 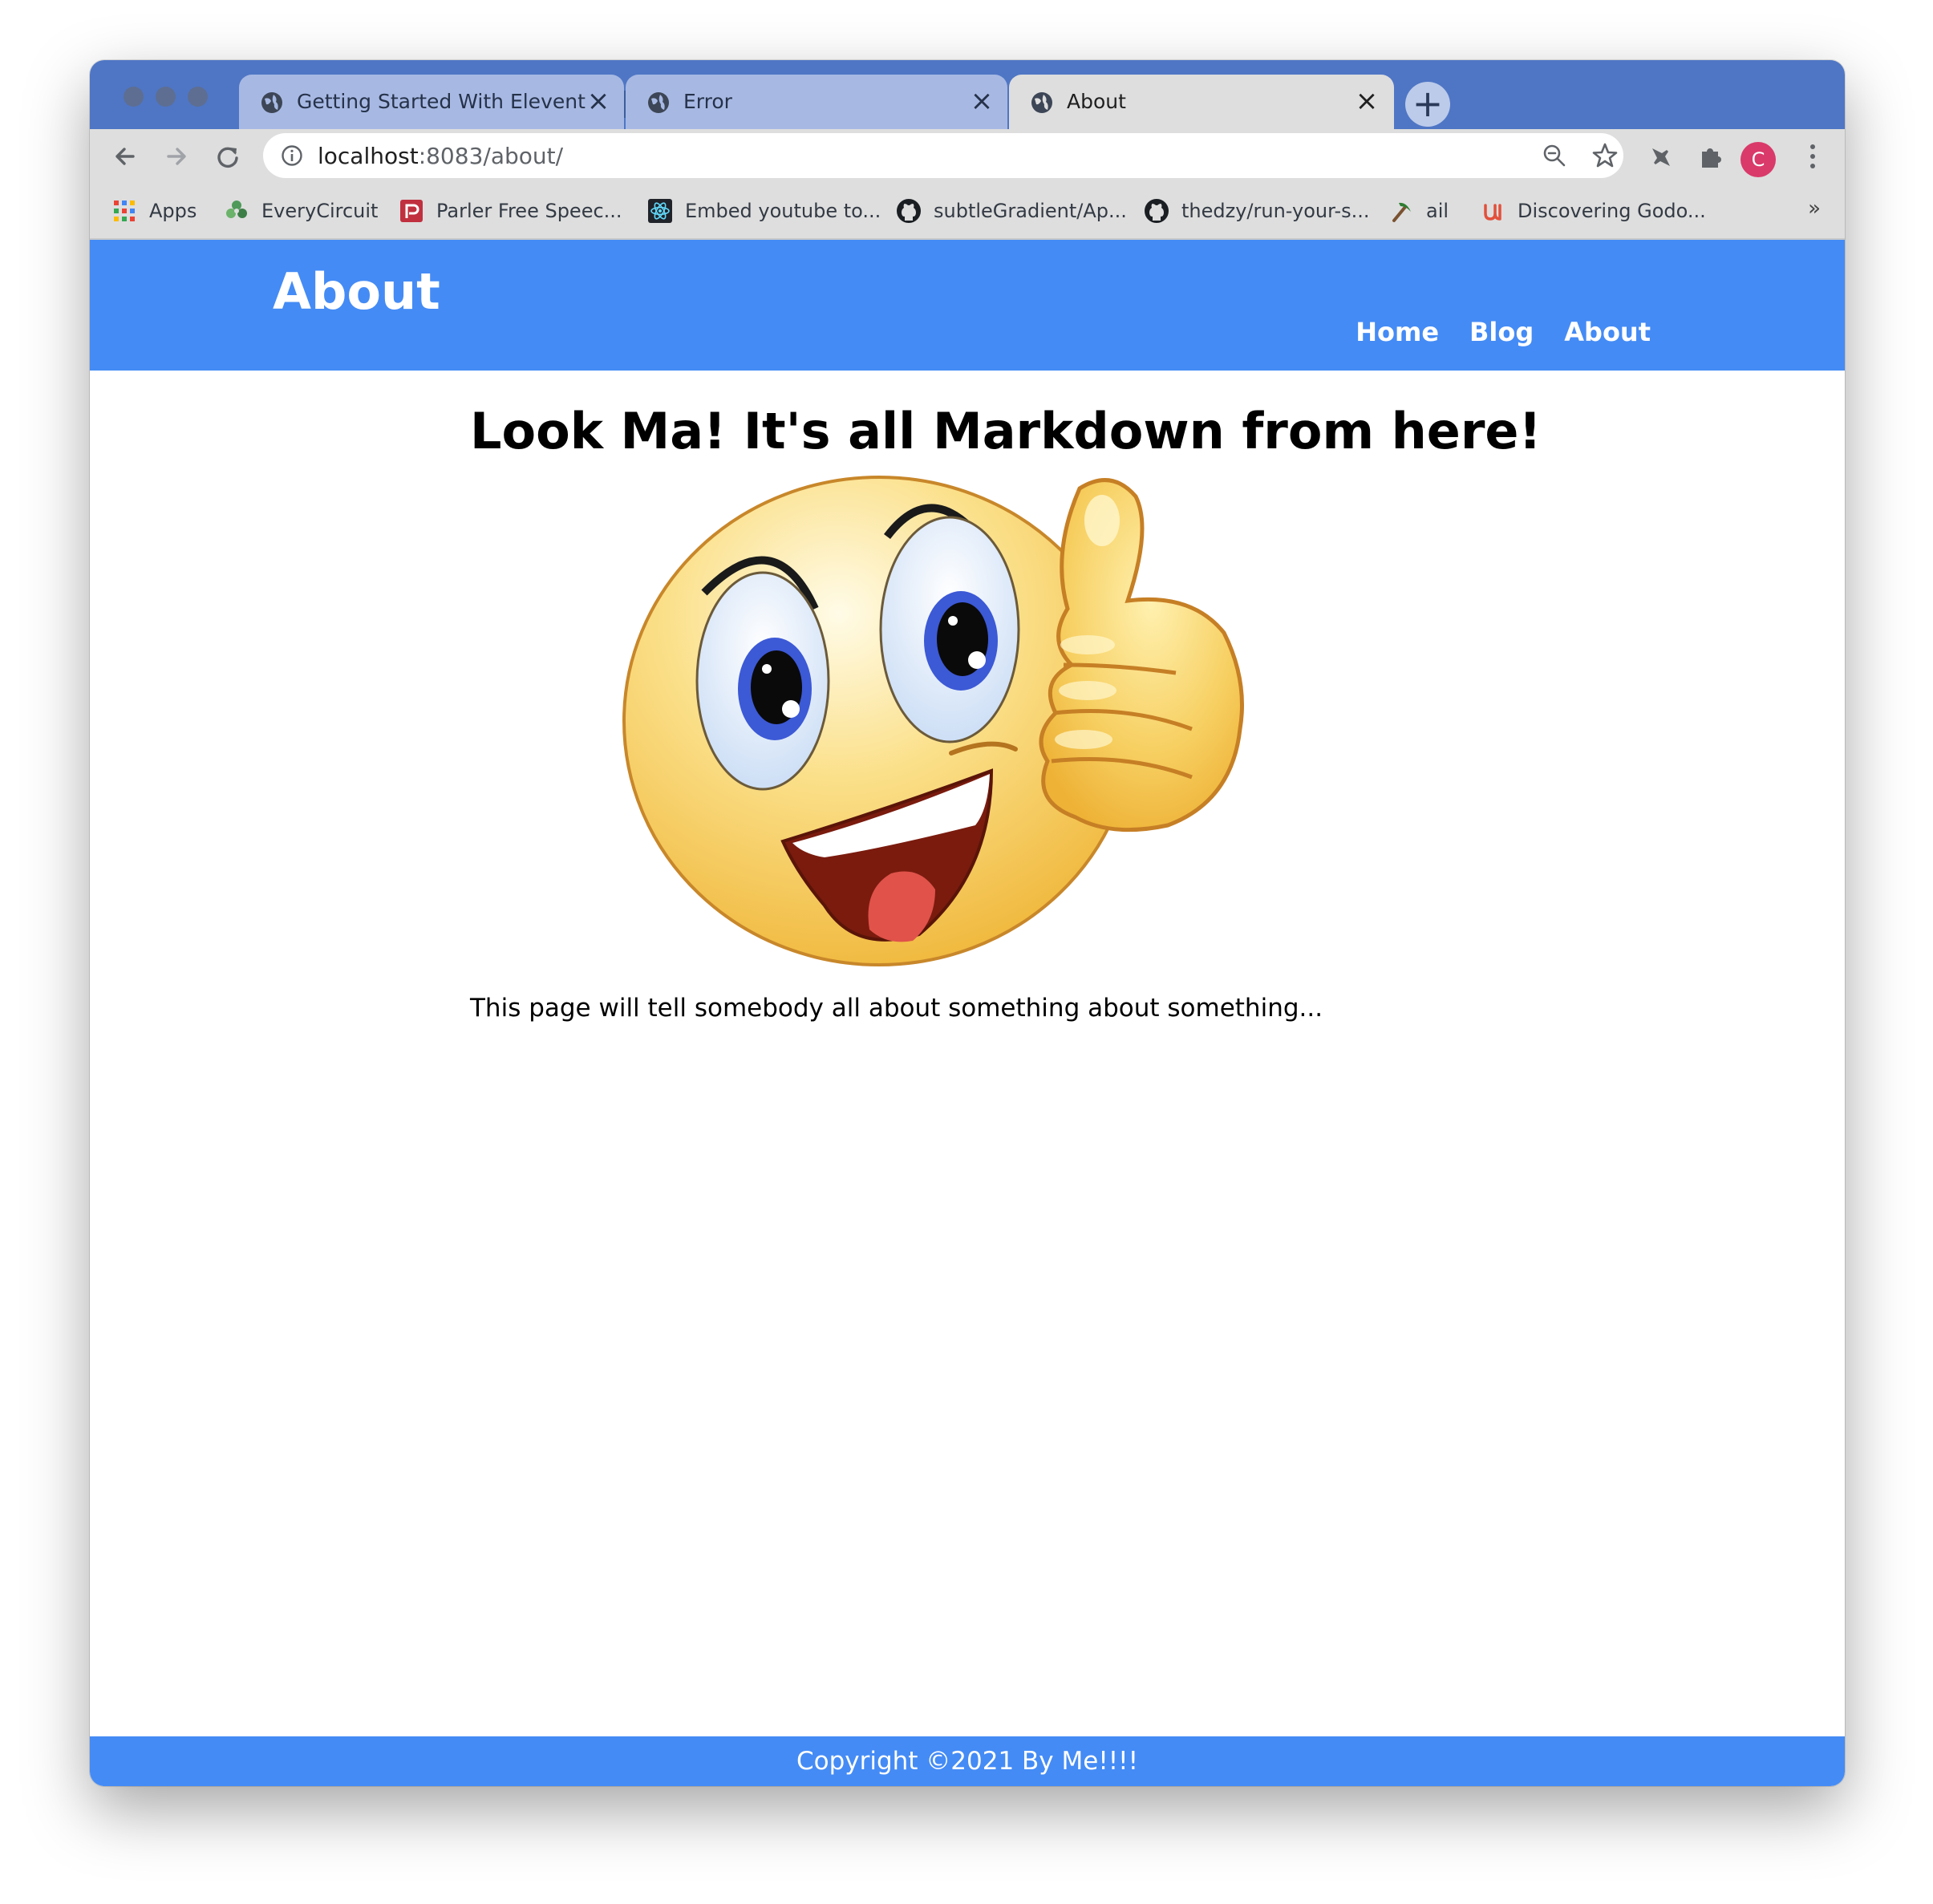 I want to click on bookmark-everycircuit: EveryCircuit, so click(x=301, y=211).